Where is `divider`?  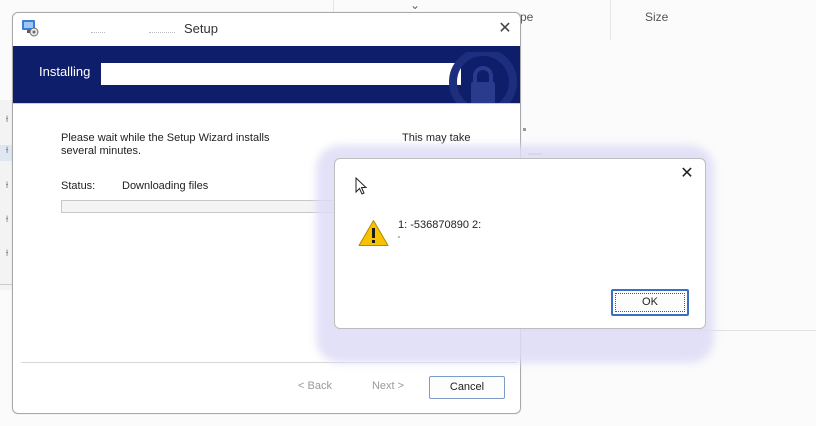 divider is located at coordinates (266, 103).